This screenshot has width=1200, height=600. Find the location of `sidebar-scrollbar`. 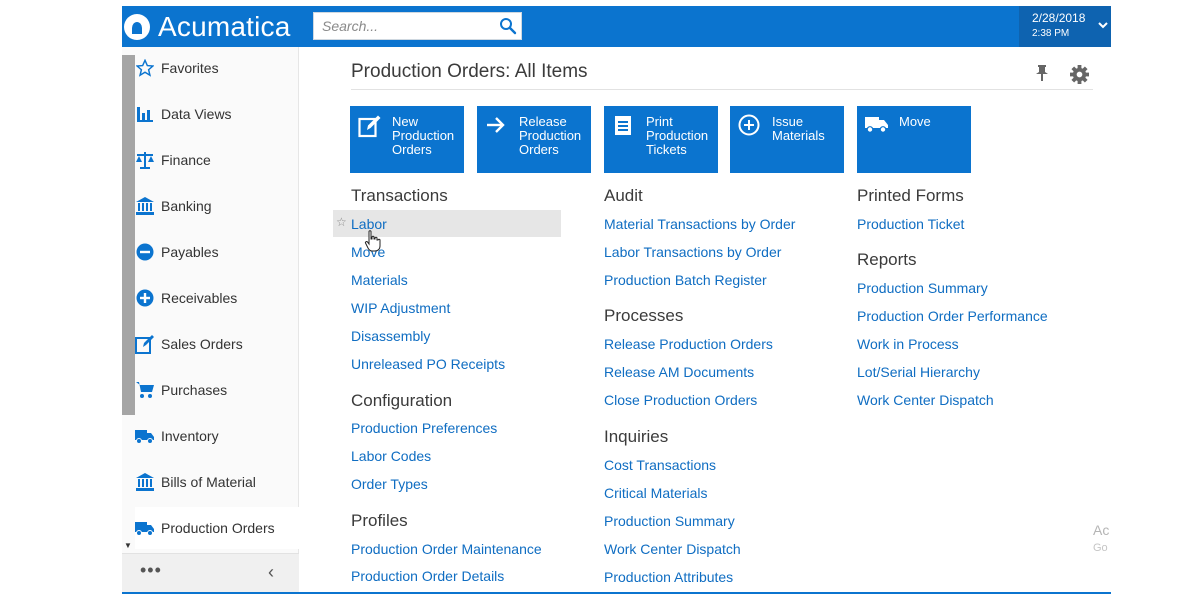

sidebar-scrollbar is located at coordinates (128, 235).